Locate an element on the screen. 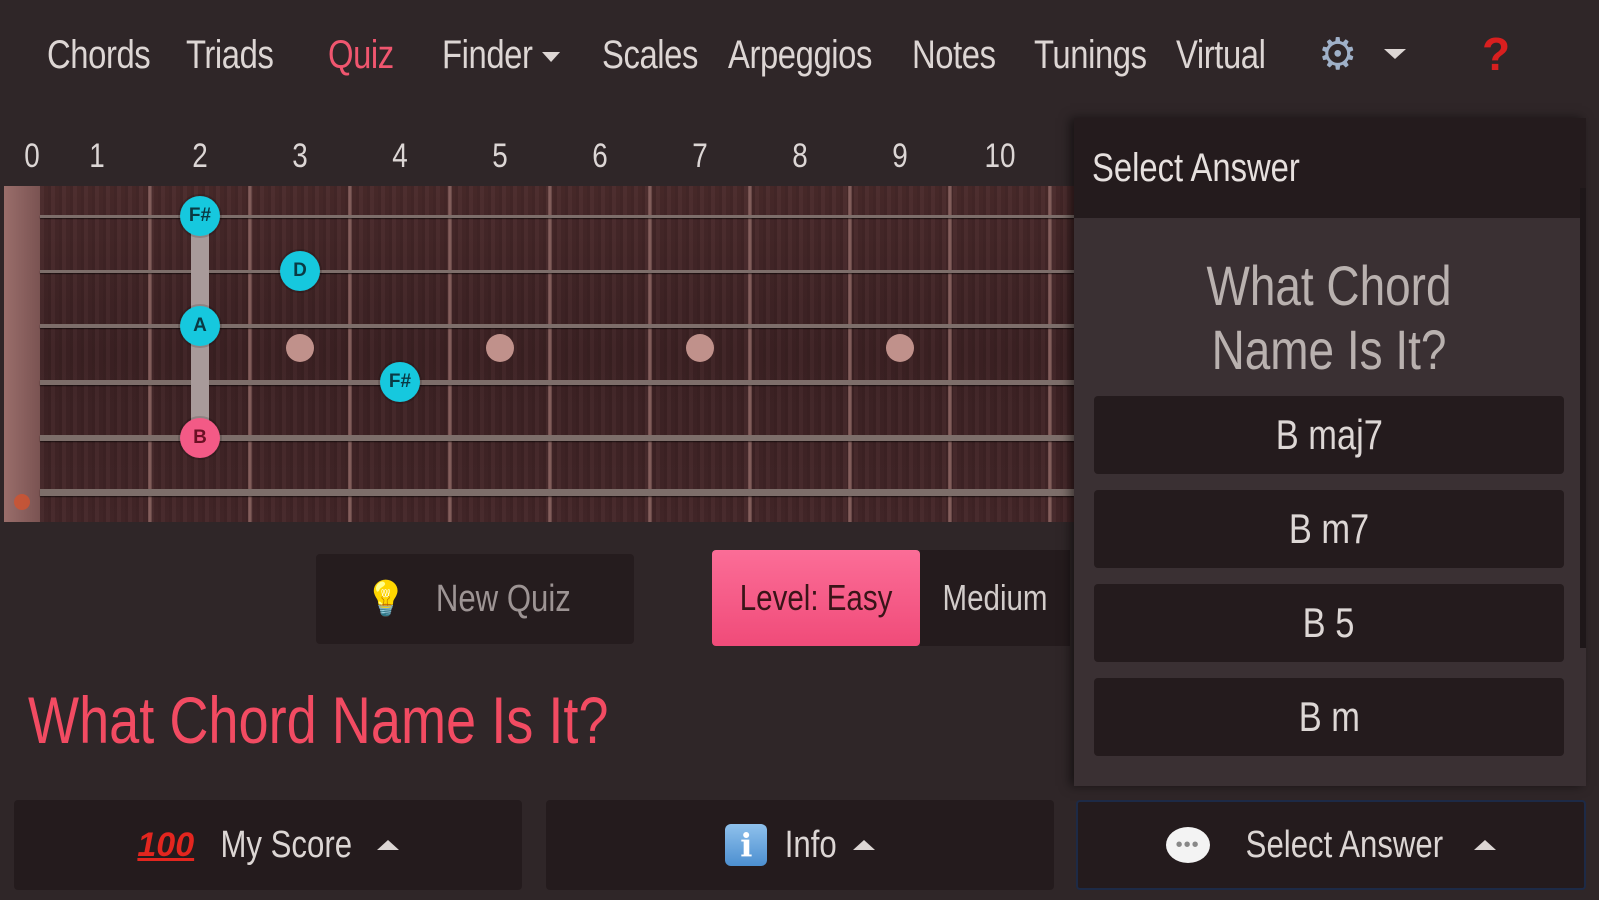  new-quiz-button: 💡 New Quiz is located at coordinates (475, 599).